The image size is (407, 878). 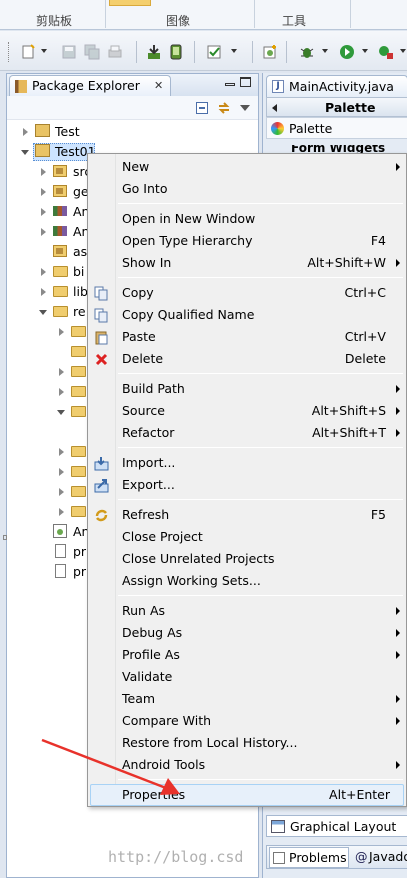 What do you see at coordinates (110, 766) in the screenshot?
I see `annotation-arrow-icon` at bounding box center [110, 766].